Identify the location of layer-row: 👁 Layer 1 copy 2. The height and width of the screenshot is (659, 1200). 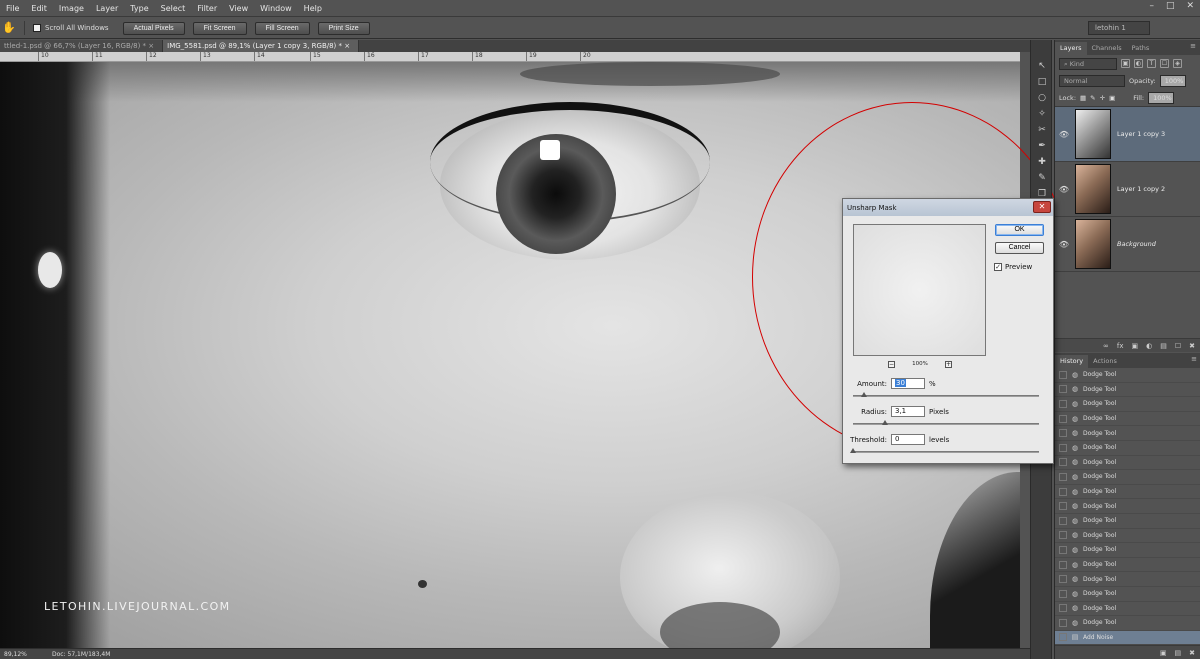
(1127, 189).